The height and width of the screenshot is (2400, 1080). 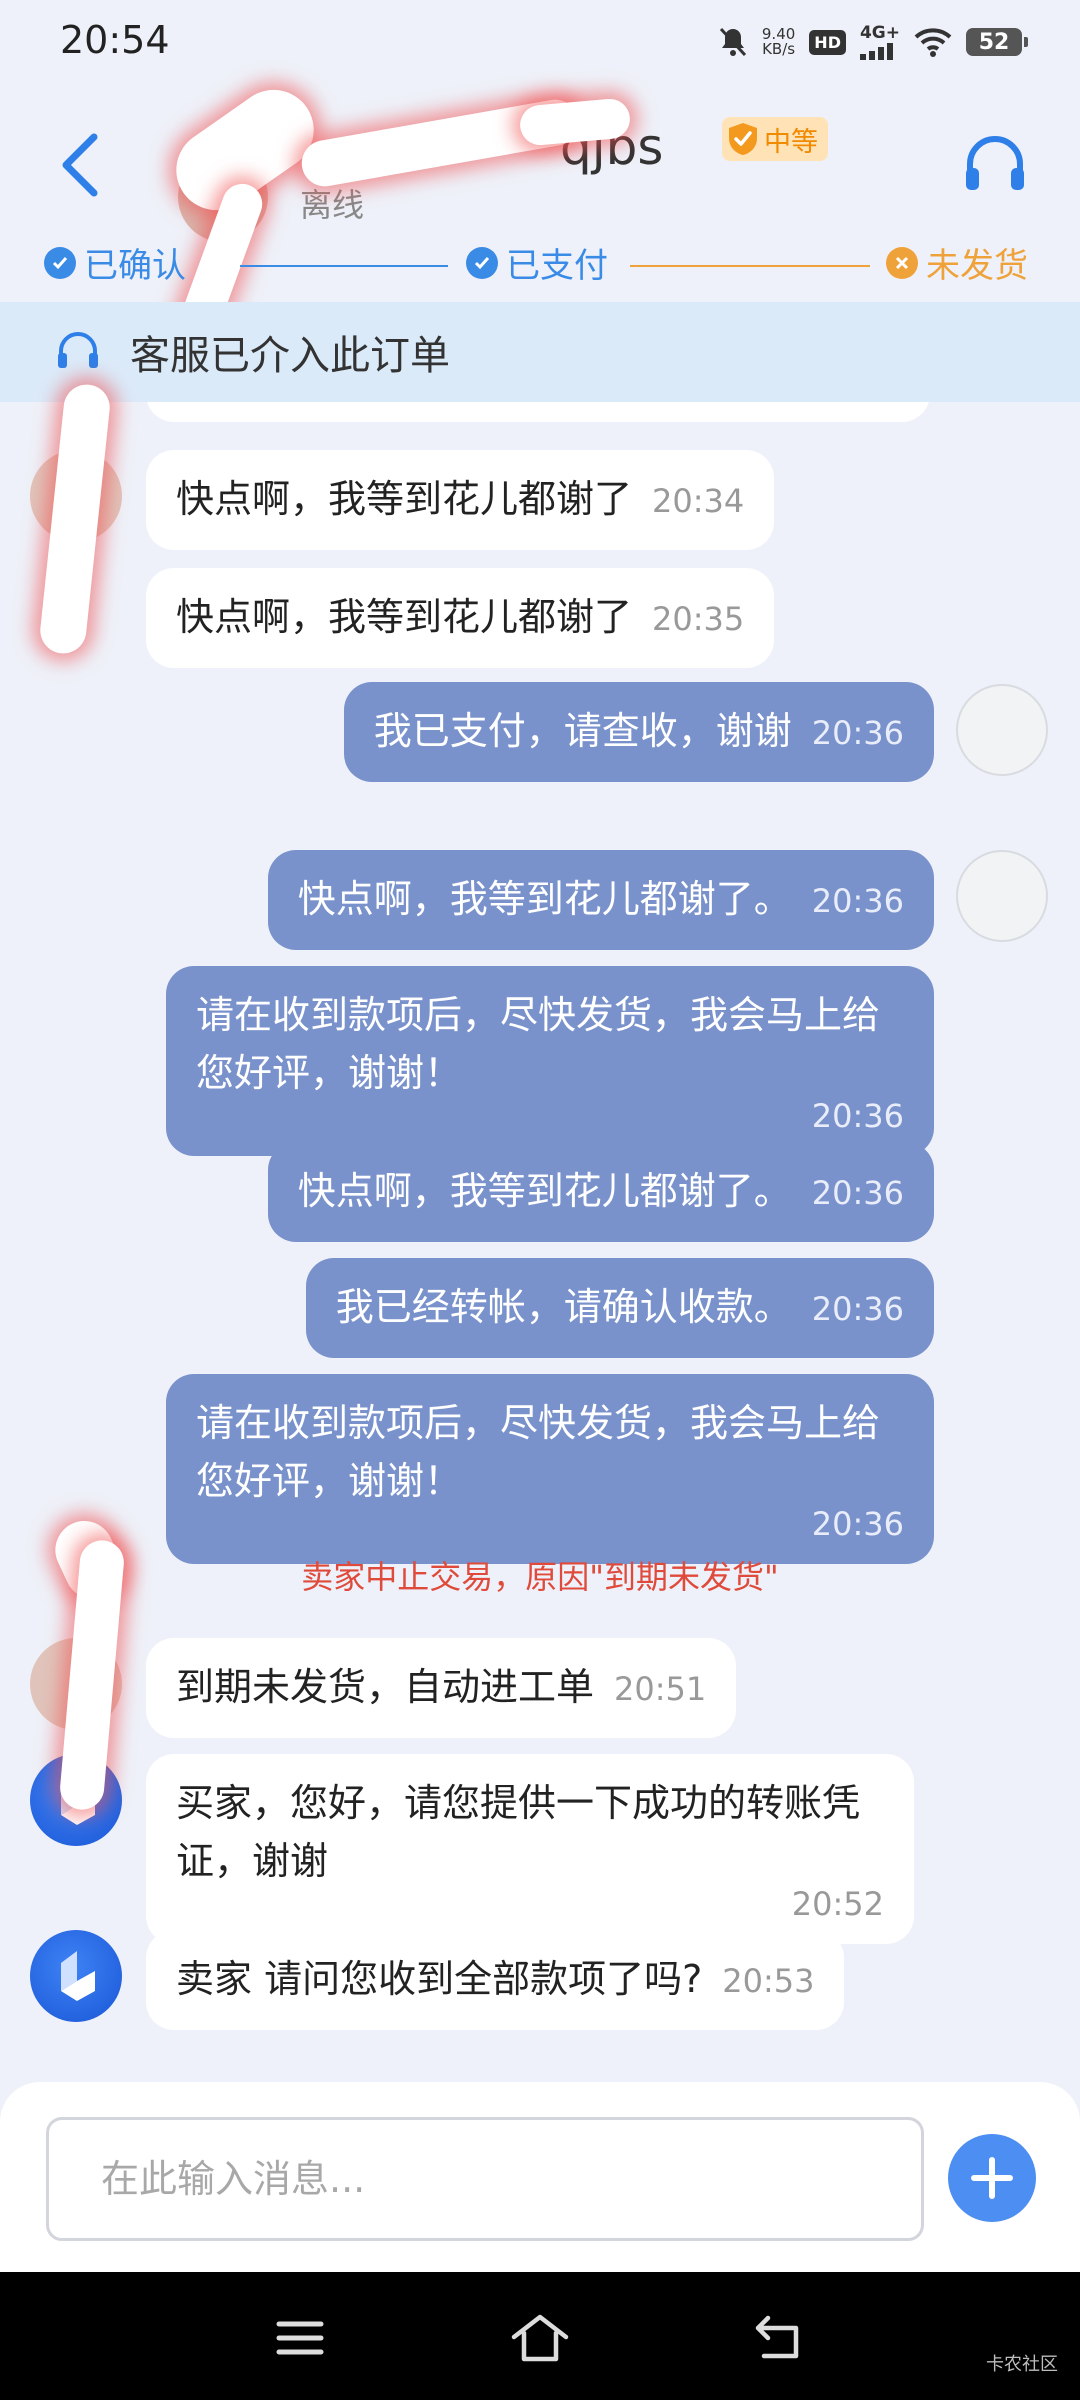 I want to click on back-button, so click(x=80, y=165).